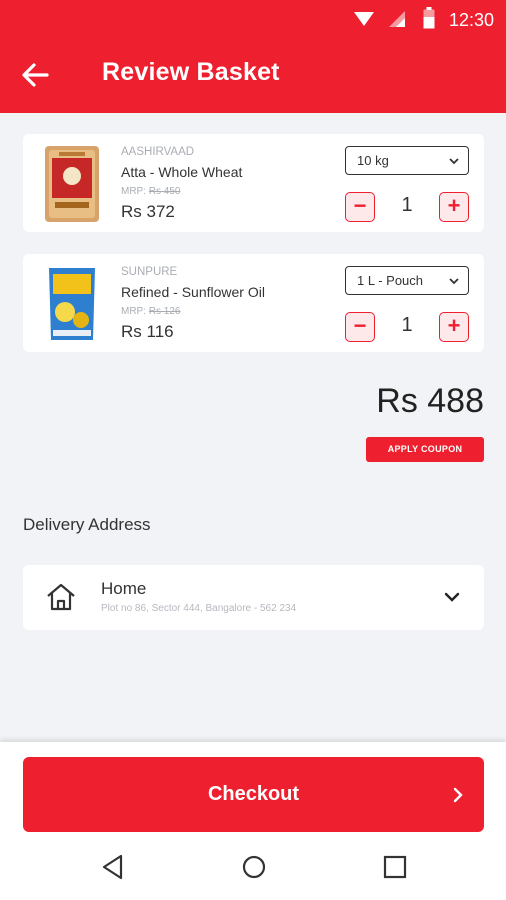  I want to click on nav-home-icon, so click(254, 867).